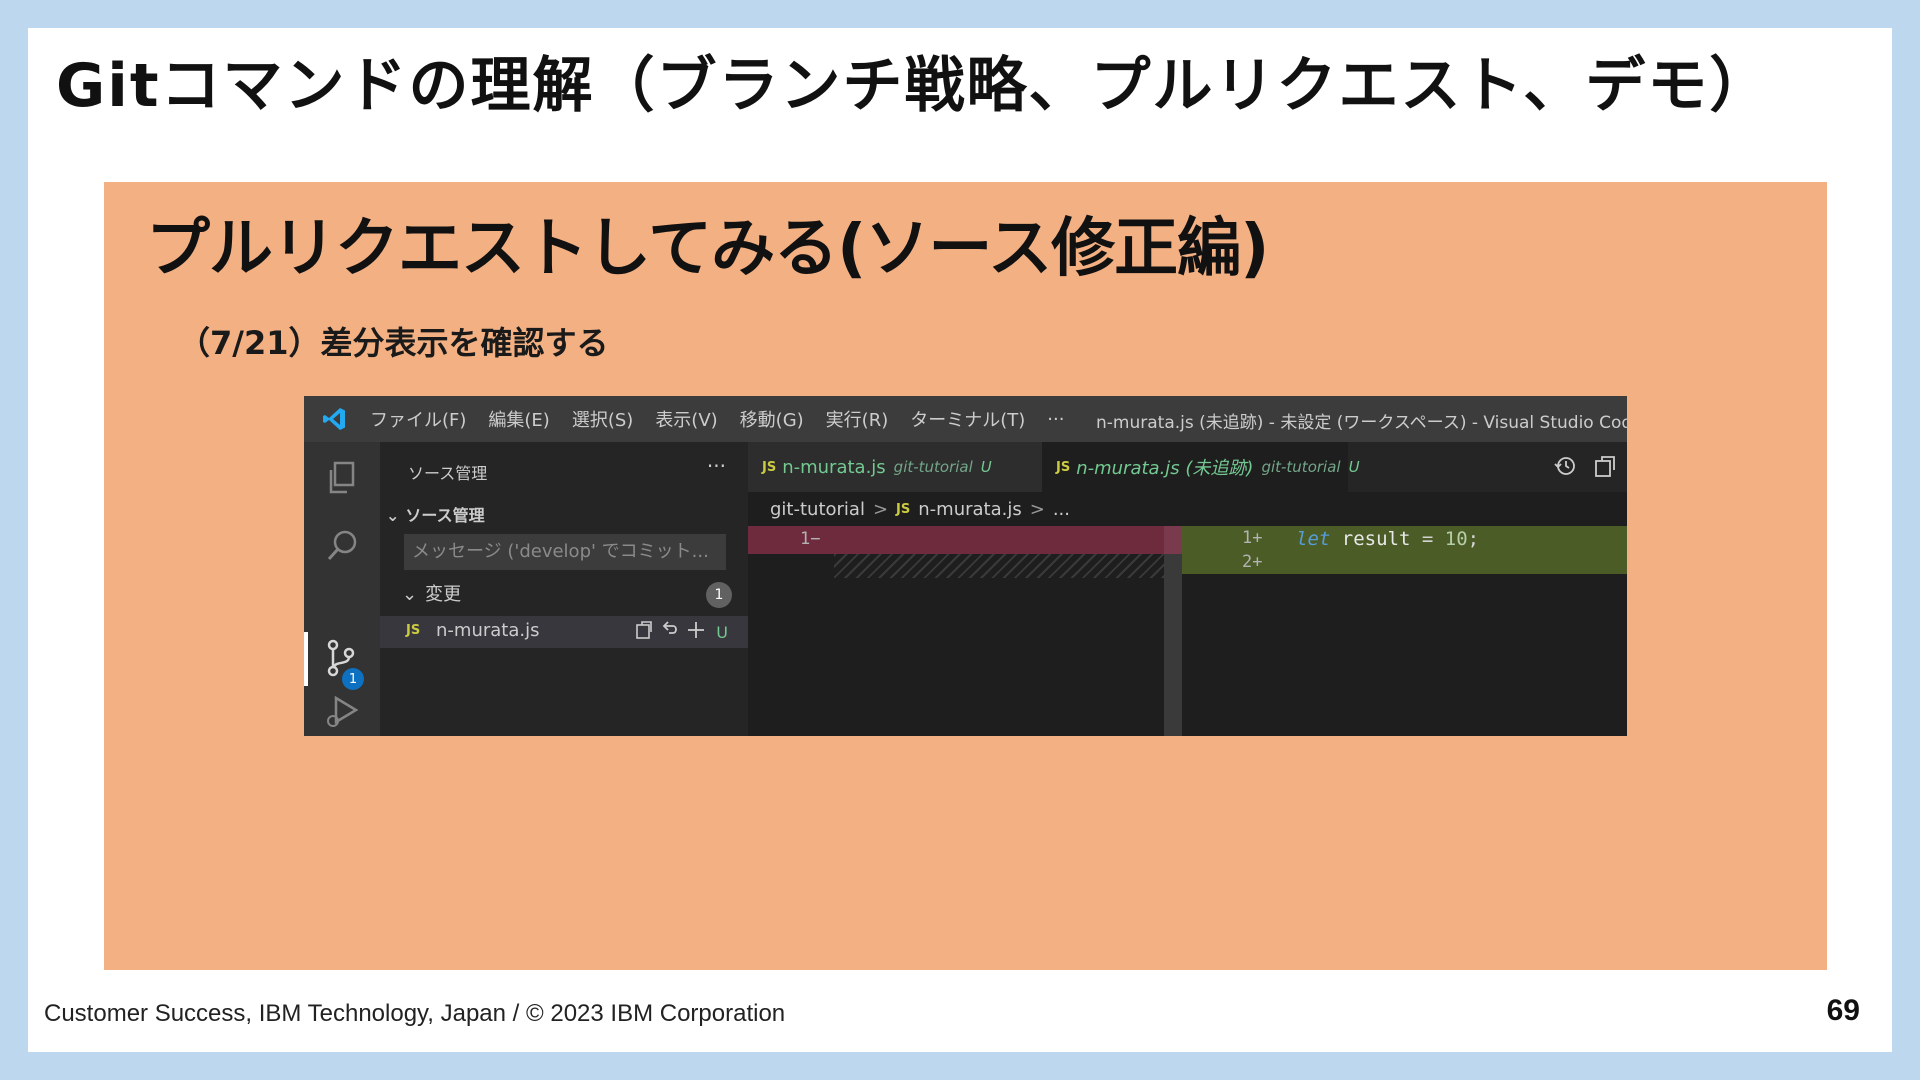  Describe the element at coordinates (817, 509) in the screenshot. I see `breadcrumb-folder: git-tutorial` at that location.